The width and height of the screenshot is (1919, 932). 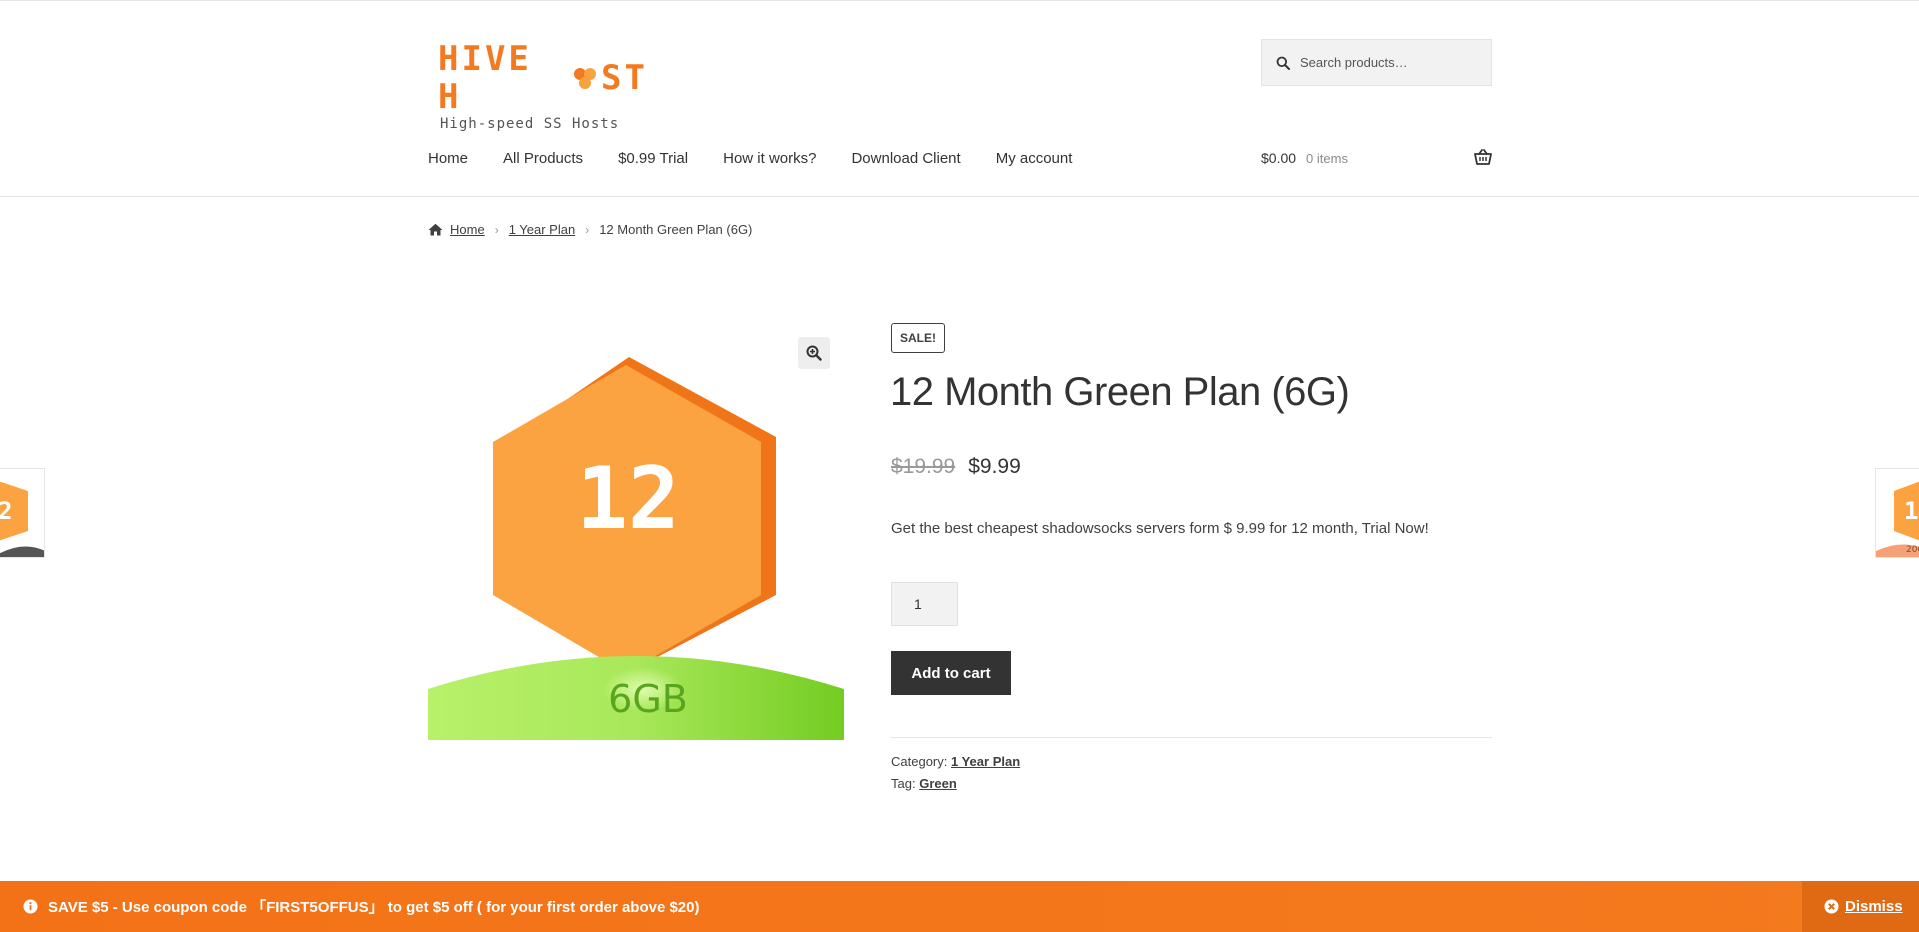 What do you see at coordinates (1874, 906) in the screenshot?
I see `dismiss-link: Dismiss` at bounding box center [1874, 906].